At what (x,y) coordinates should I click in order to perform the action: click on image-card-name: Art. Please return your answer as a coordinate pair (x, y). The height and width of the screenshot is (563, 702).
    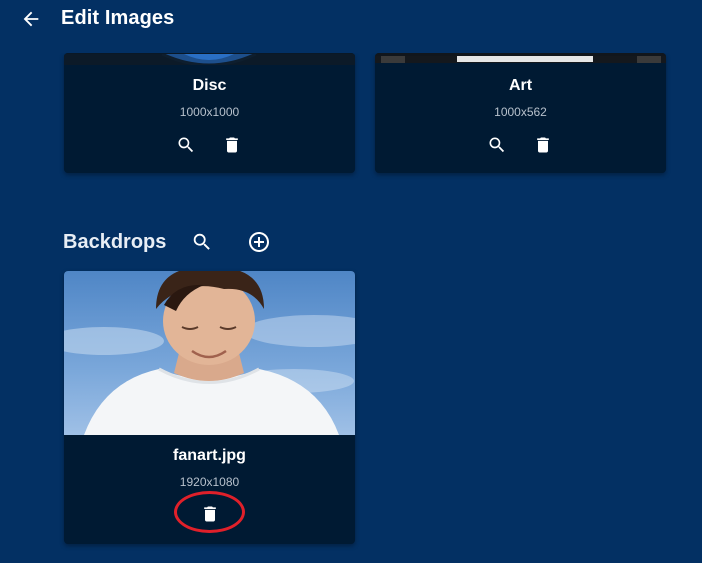
    Looking at the image, I should click on (520, 85).